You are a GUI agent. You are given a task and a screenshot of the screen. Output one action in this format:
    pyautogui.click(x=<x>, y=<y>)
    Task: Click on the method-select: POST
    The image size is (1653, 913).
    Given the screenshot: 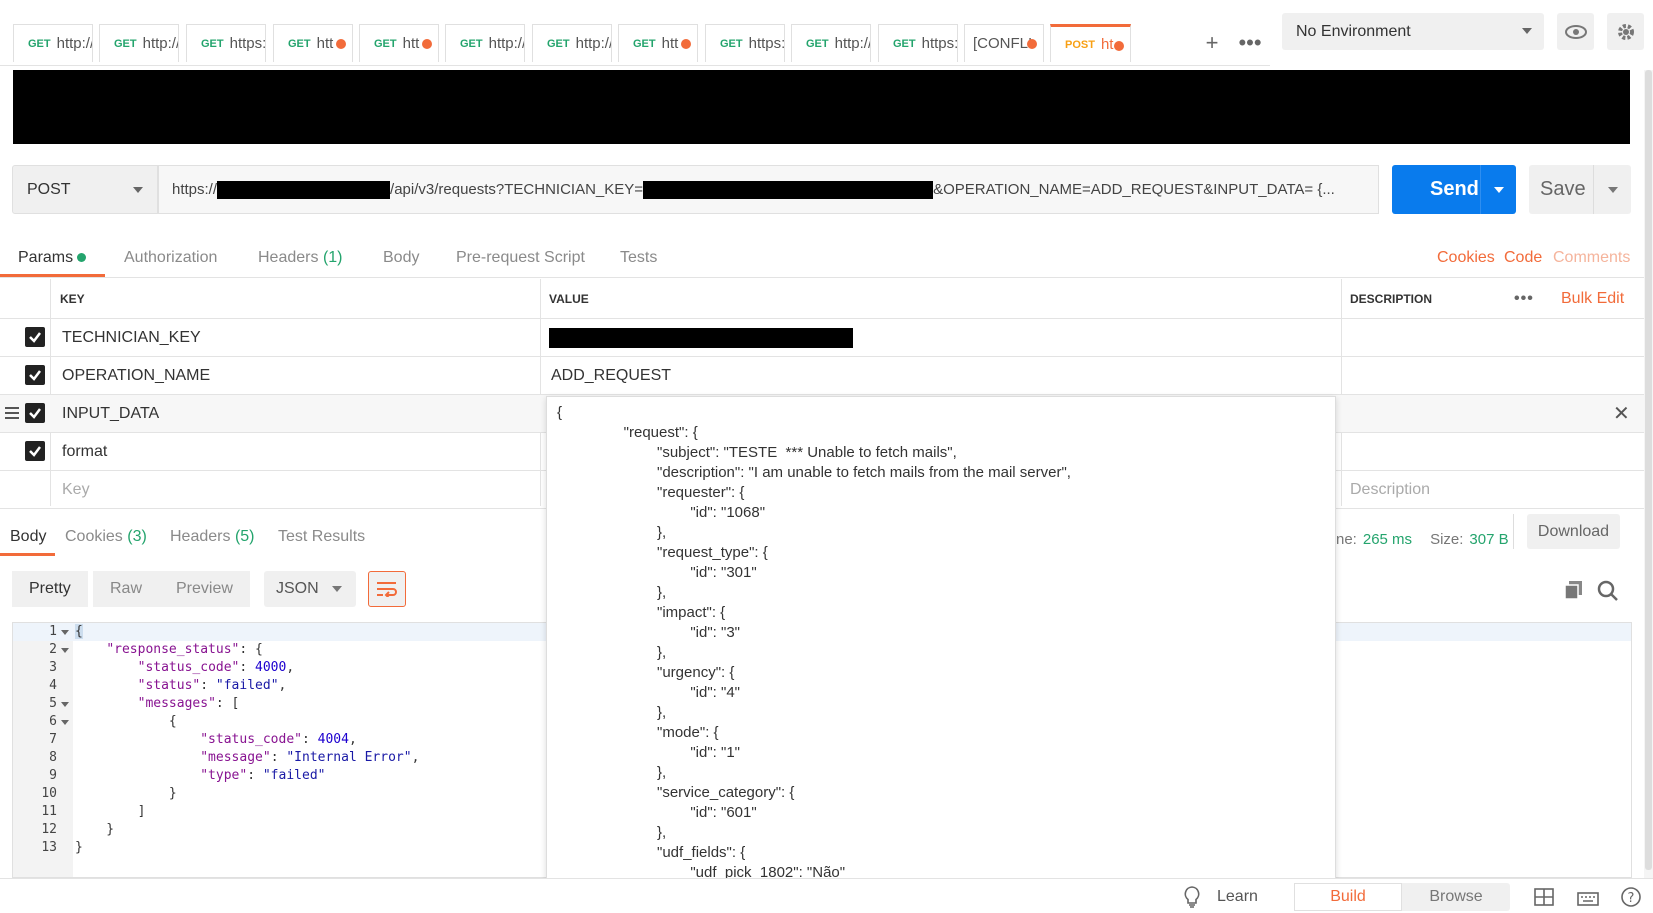 What is the action you would take?
    pyautogui.click(x=85, y=189)
    